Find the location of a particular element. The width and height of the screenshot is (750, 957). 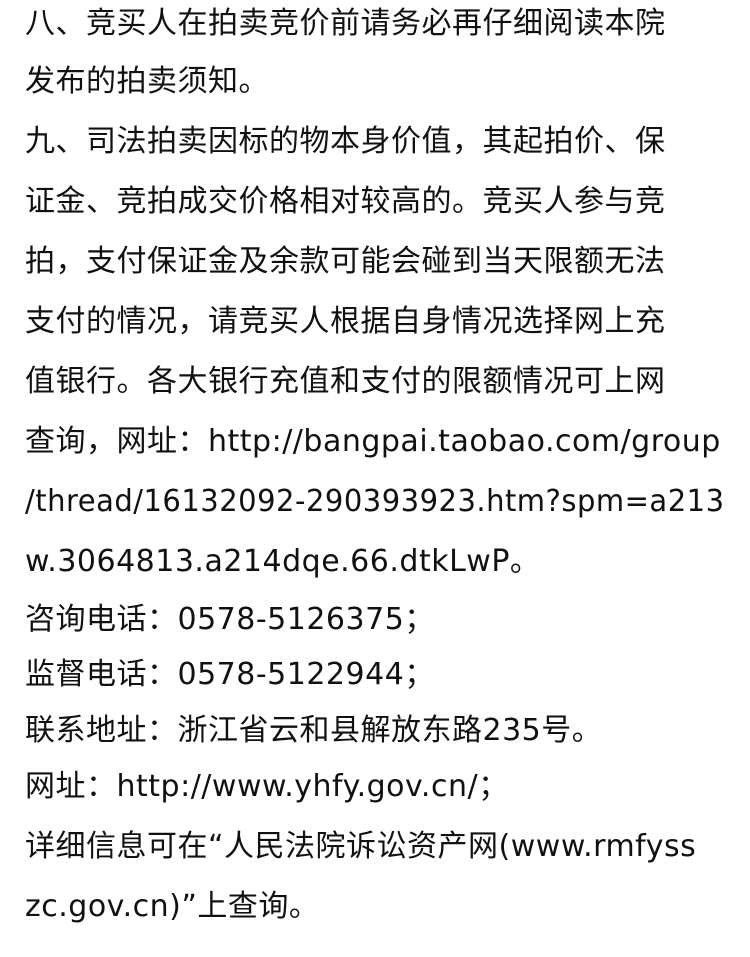

address-line: 联系地址：浙江省云和县解放东路235号。 is located at coordinates (314, 730).